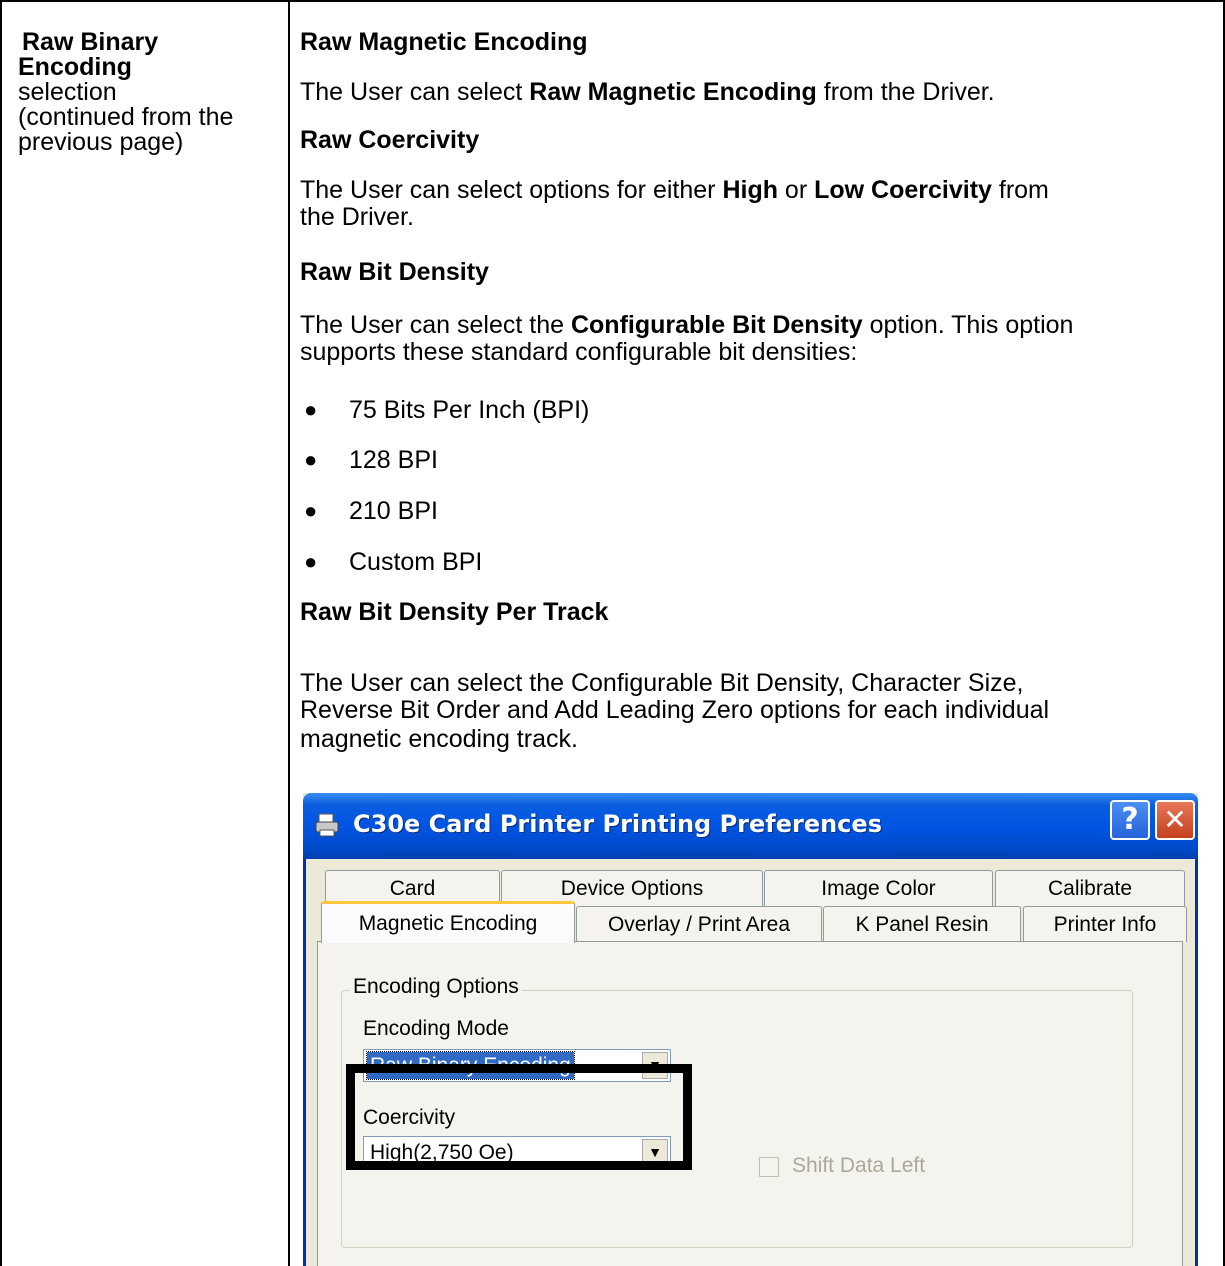  What do you see at coordinates (357, 217) in the screenshot?
I see `section-text-raw-coercivity-line2: the Driver.` at bounding box center [357, 217].